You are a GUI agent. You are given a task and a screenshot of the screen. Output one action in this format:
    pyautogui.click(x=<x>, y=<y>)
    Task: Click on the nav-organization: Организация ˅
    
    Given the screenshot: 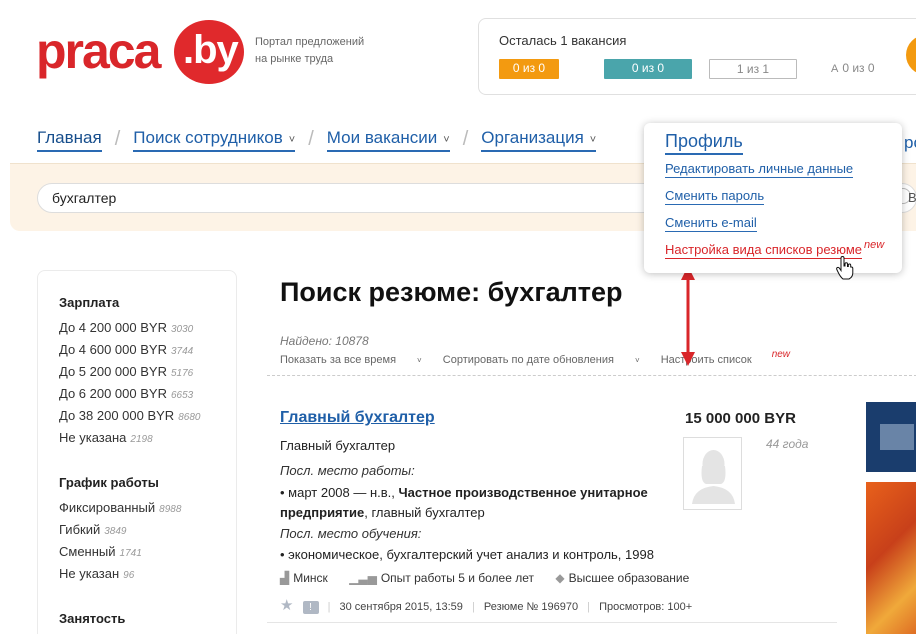 What is the action you would take?
    pyautogui.click(x=539, y=140)
    